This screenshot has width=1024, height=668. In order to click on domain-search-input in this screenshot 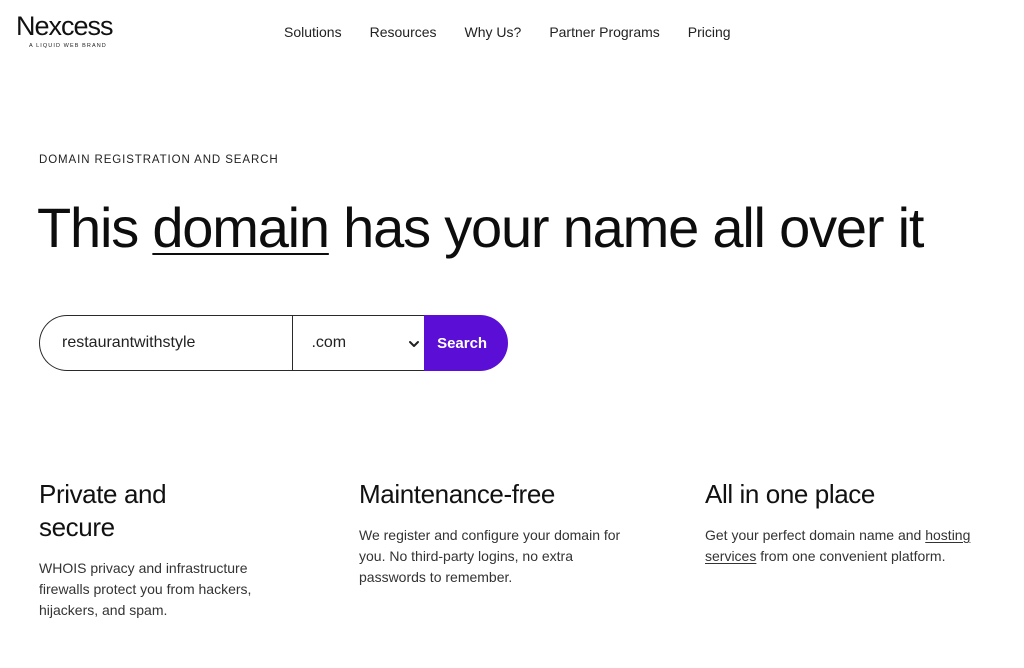, I will do `click(166, 343)`.